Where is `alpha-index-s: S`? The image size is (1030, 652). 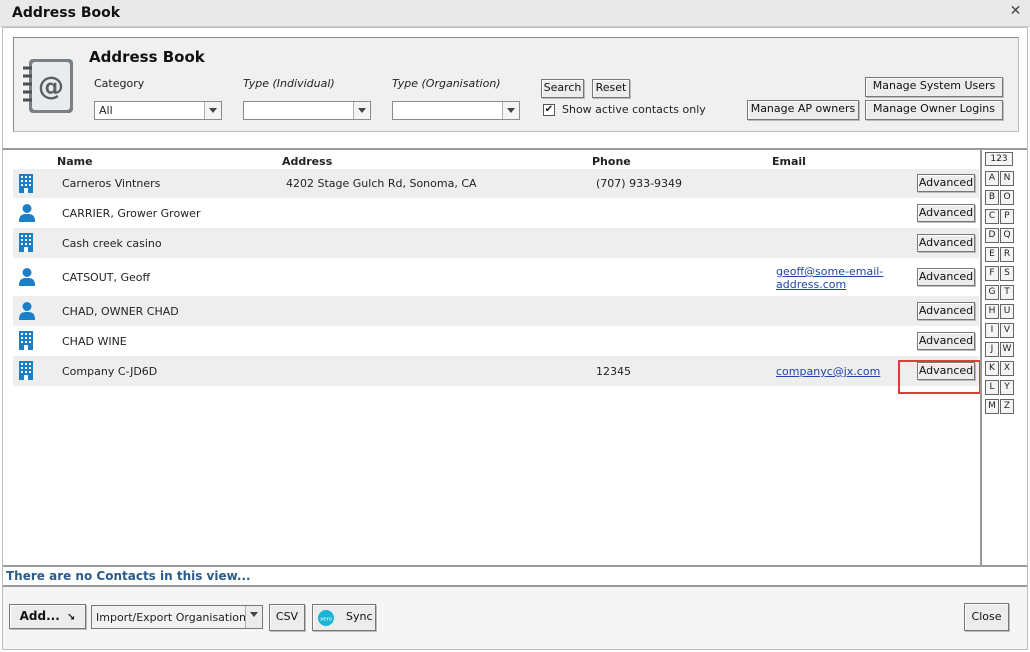
alpha-index-s: S is located at coordinates (1007, 273).